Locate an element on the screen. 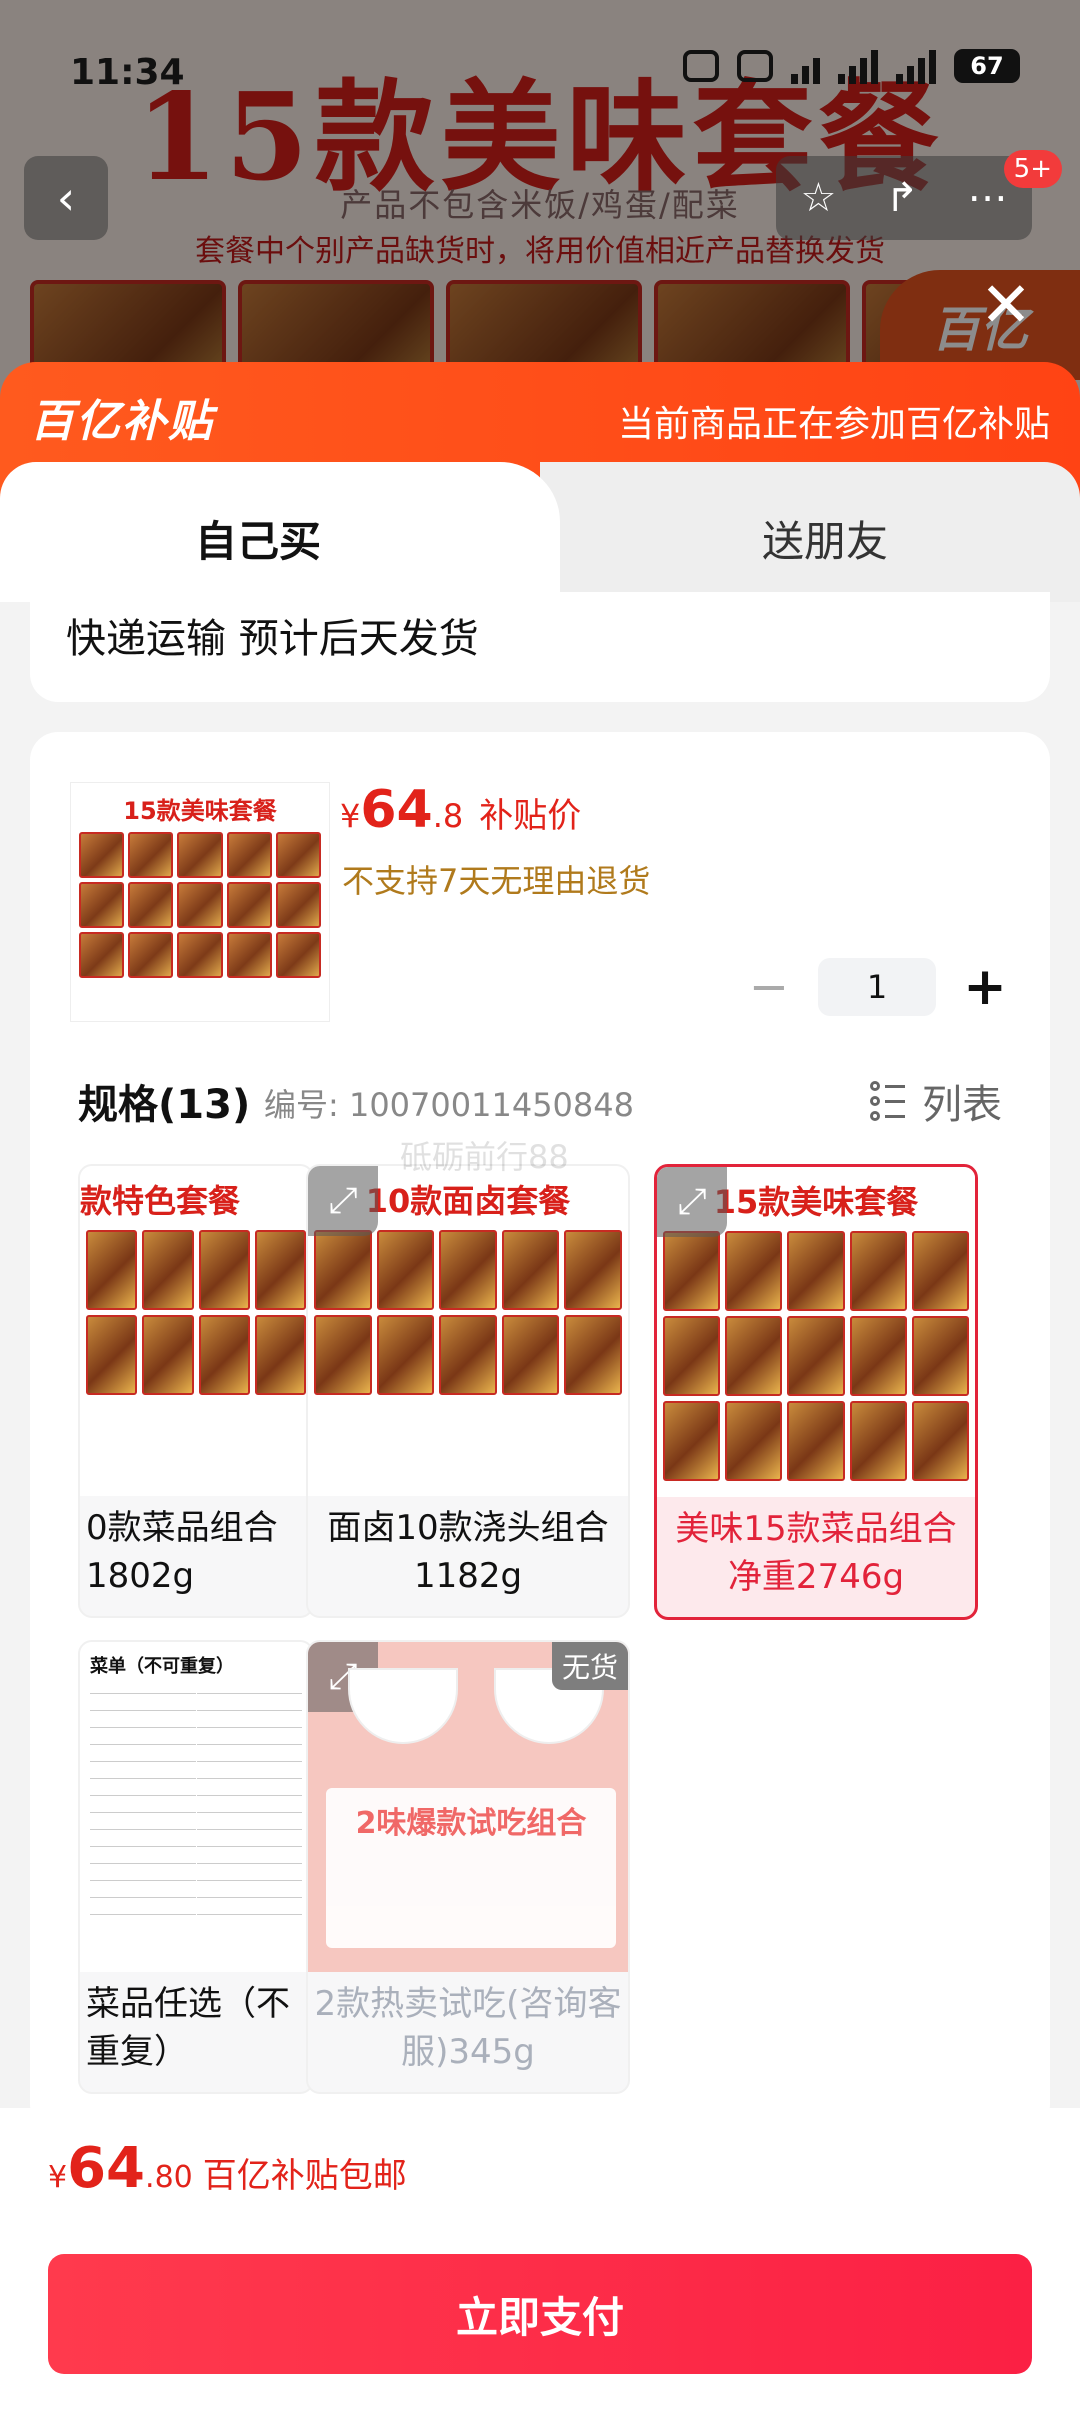 This screenshot has width=1080, height=2412. tab-label: 送朋友 is located at coordinates (825, 541).